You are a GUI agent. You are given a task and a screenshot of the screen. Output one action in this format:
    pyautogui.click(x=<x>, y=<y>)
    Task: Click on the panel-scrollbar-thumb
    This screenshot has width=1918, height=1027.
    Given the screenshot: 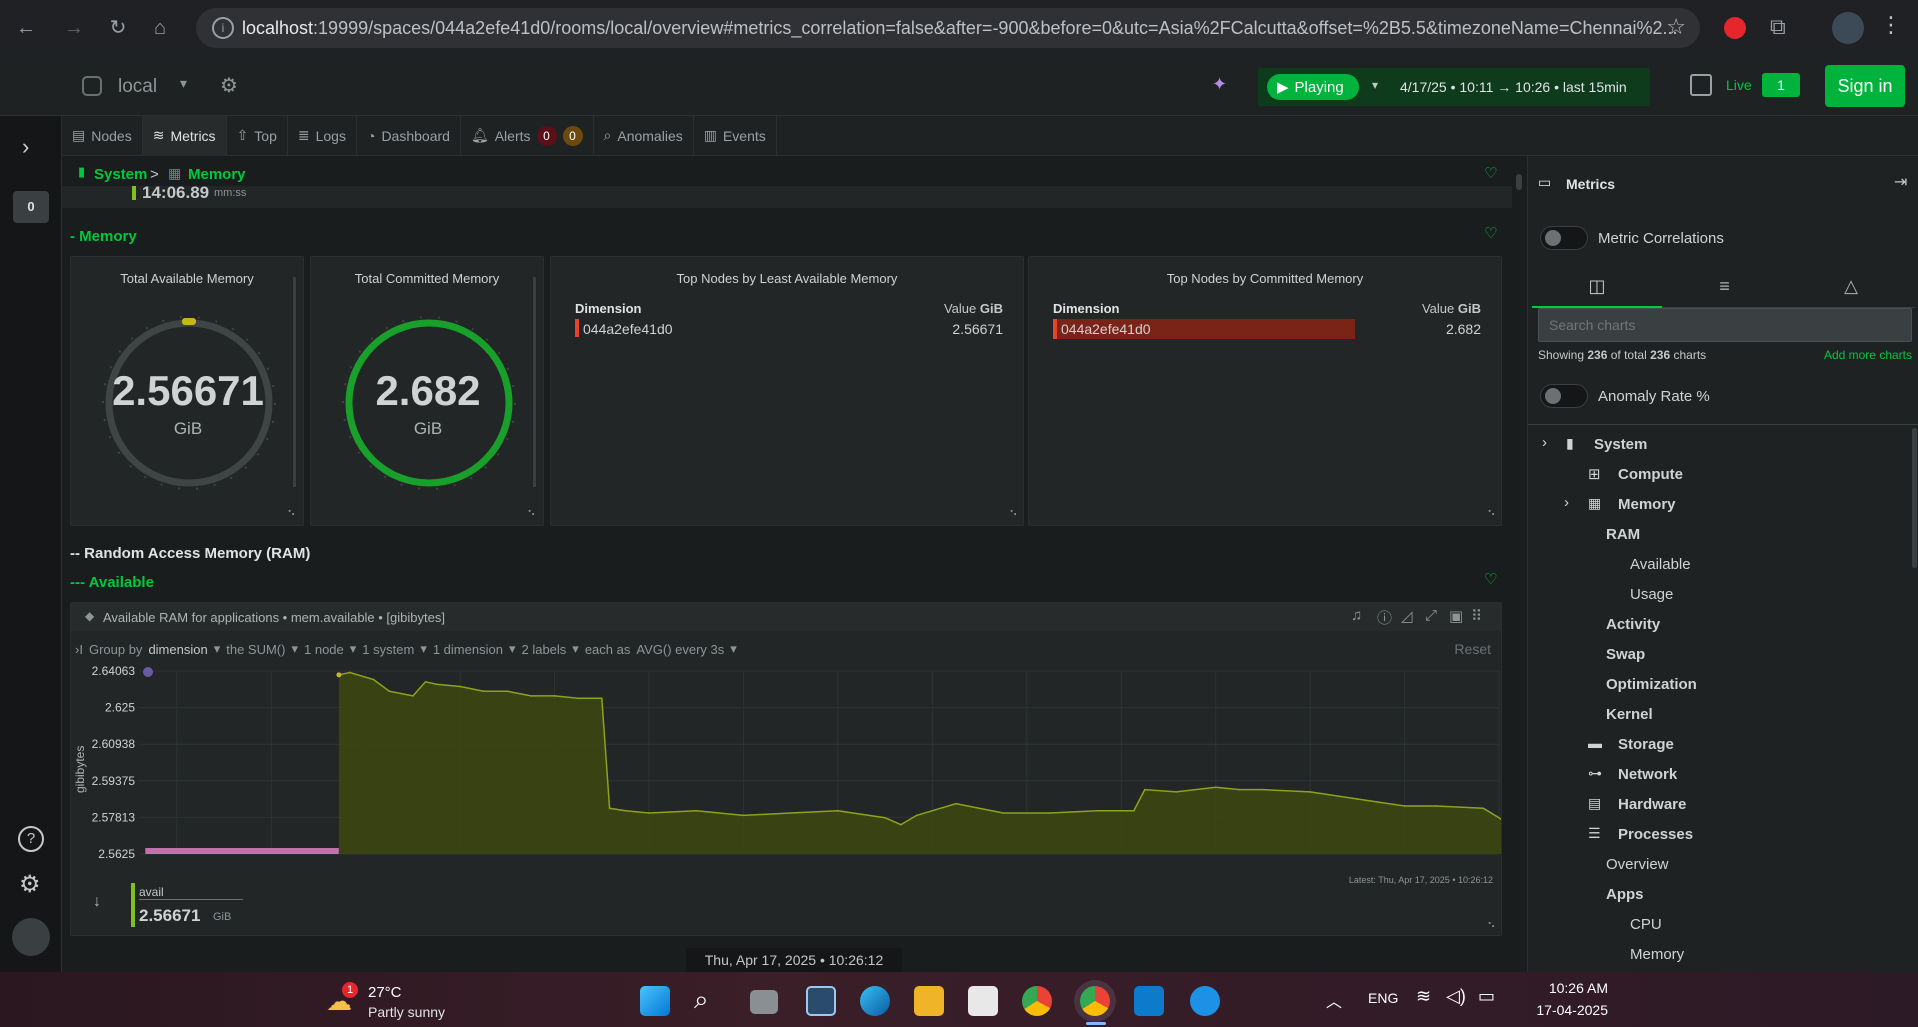 What is the action you would take?
    pyautogui.click(x=1914, y=498)
    